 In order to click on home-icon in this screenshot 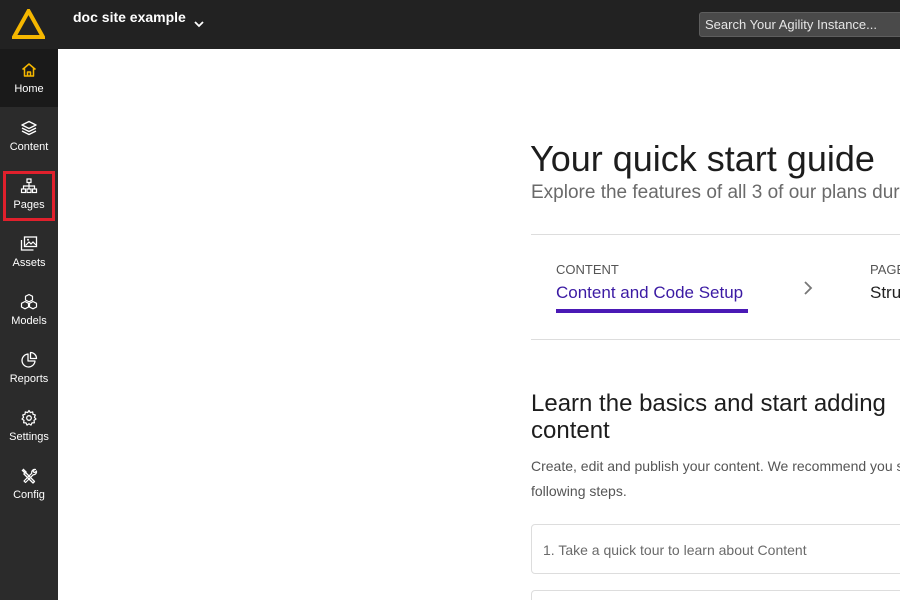, I will do `click(29, 70)`.